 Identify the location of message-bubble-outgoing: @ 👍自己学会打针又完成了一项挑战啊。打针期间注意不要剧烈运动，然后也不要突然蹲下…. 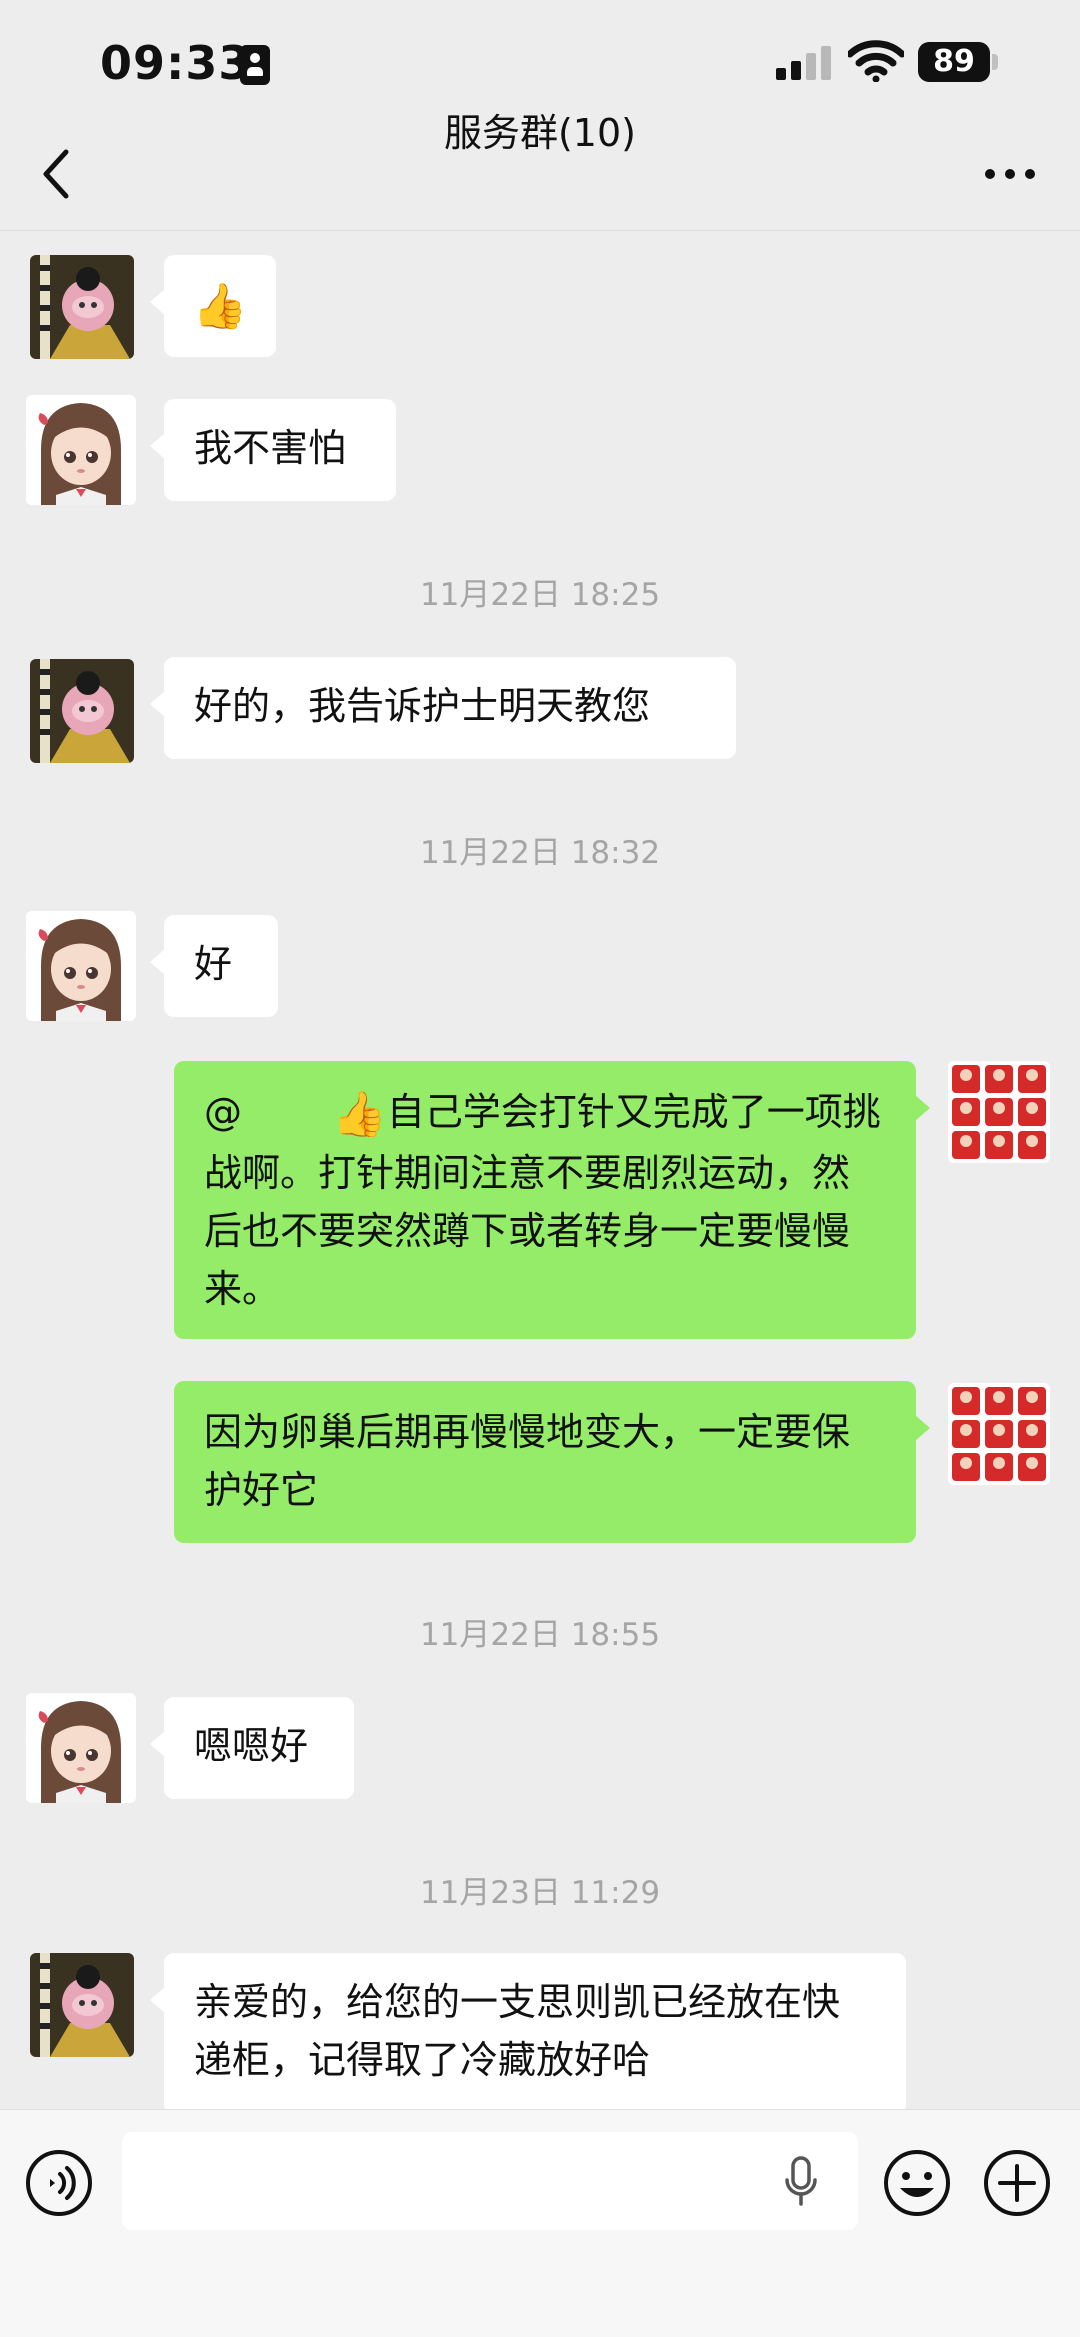
(552, 1200).